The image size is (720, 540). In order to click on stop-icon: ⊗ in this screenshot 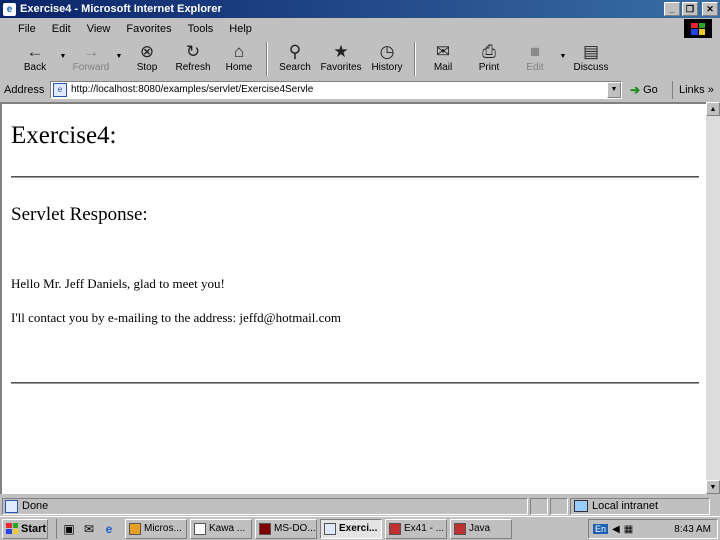, I will do `click(147, 51)`.